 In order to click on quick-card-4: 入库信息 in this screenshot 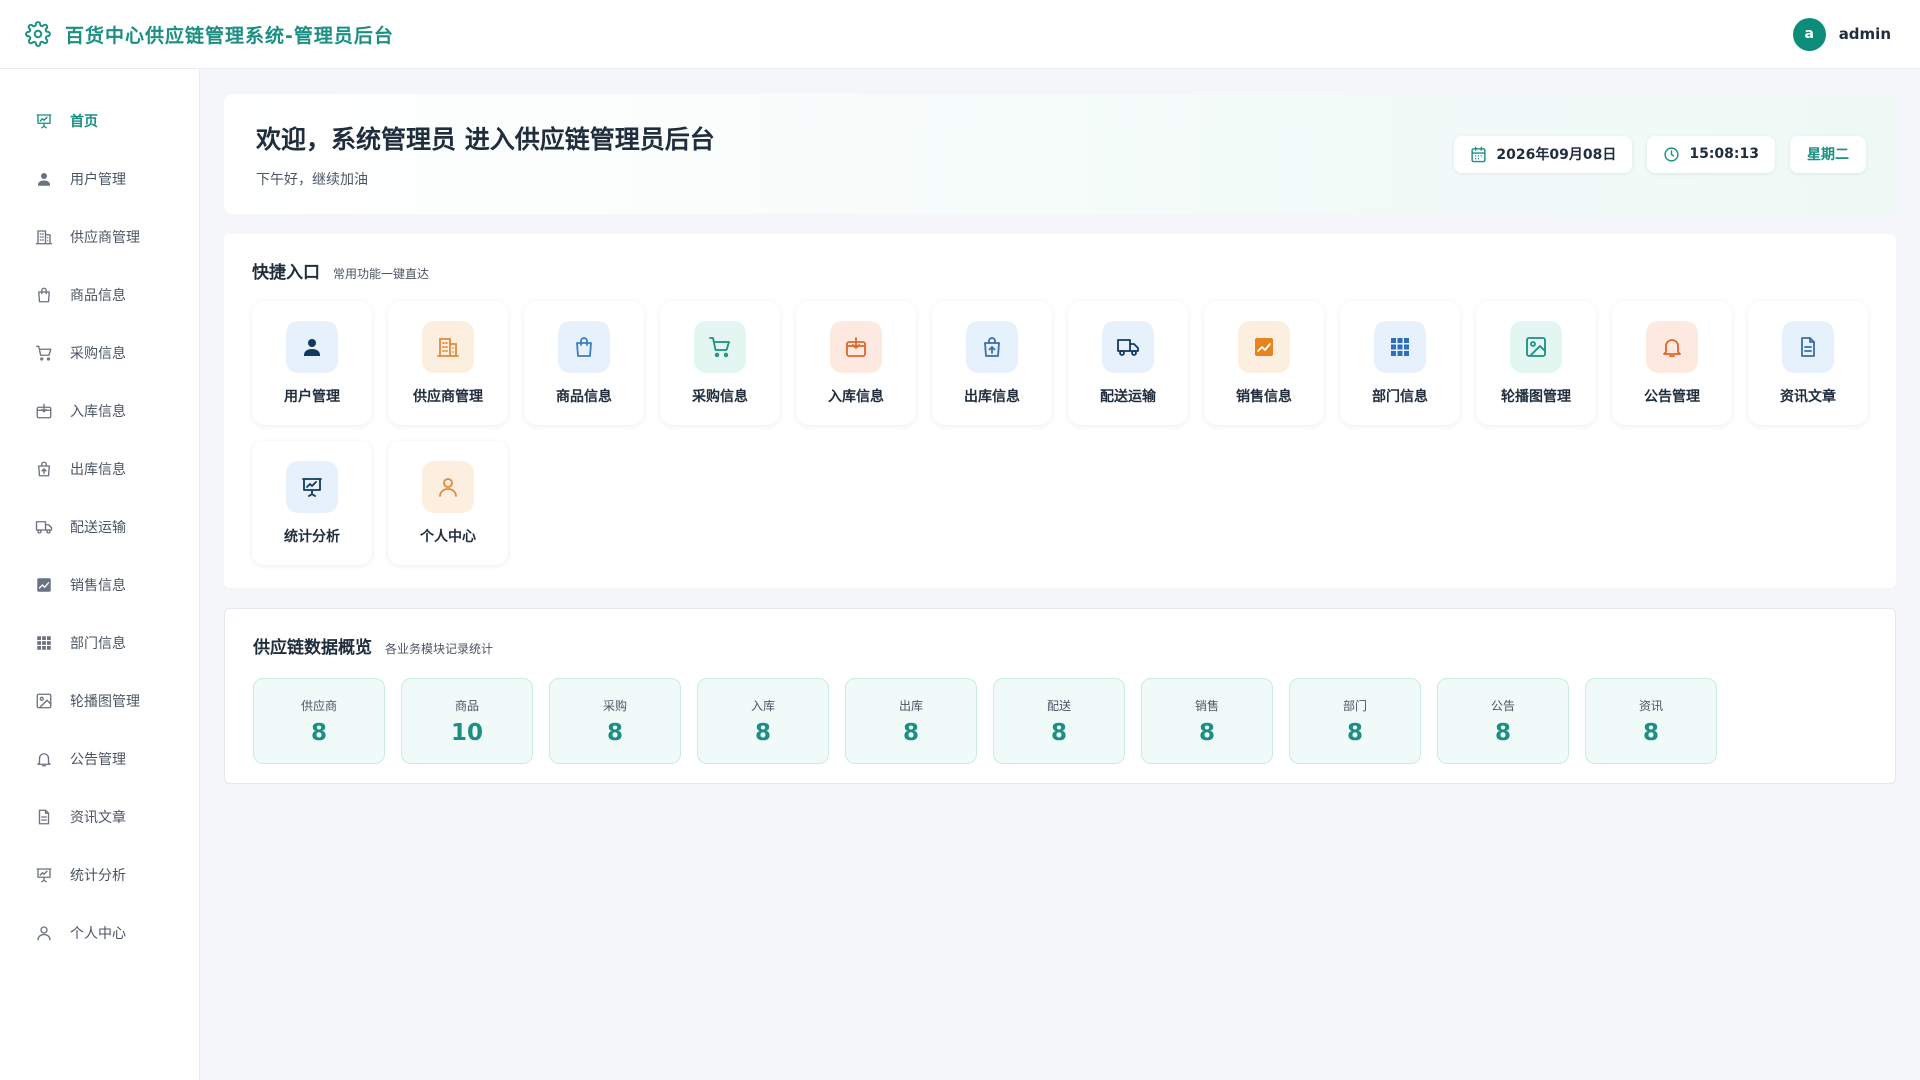, I will do `click(856, 363)`.